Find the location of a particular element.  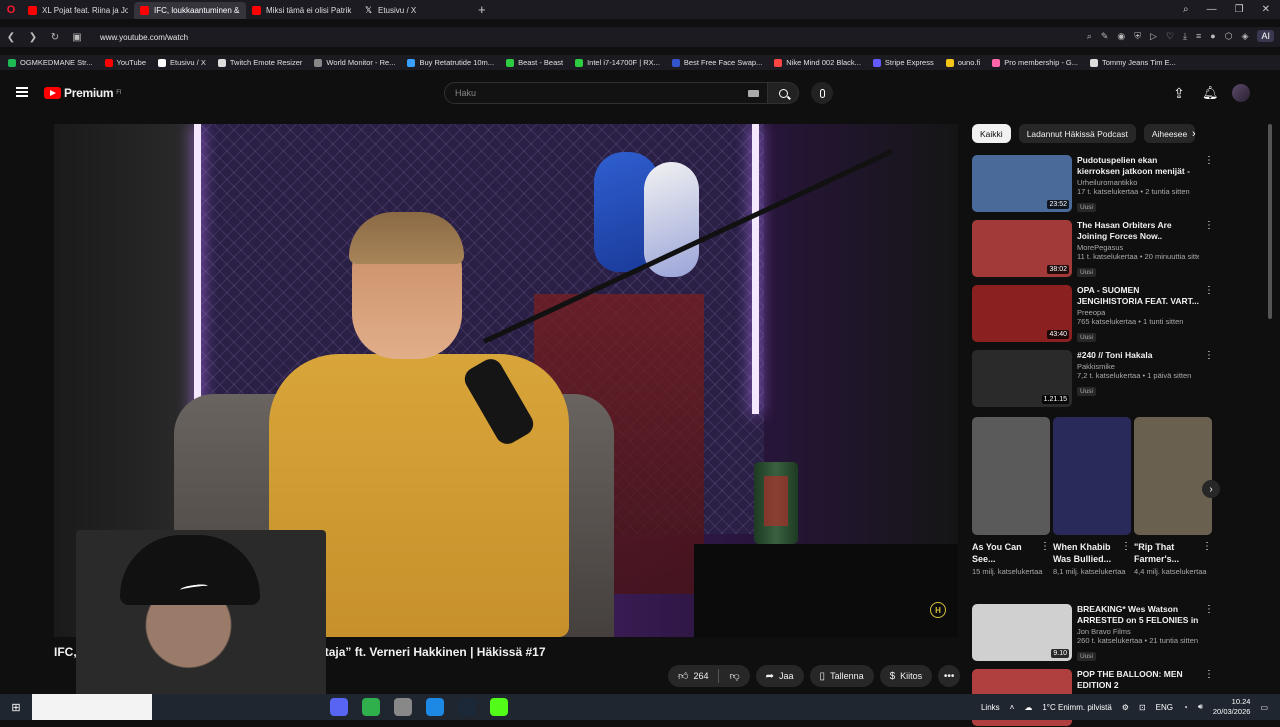

edge-icon is located at coordinates (435, 707).